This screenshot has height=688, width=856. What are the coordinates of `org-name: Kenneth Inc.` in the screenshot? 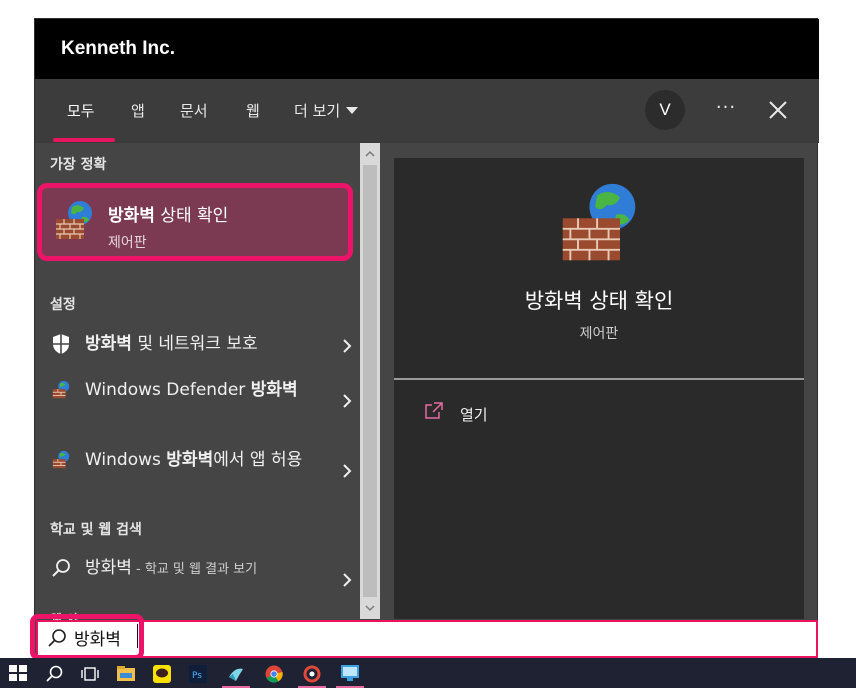 It's located at (118, 48).